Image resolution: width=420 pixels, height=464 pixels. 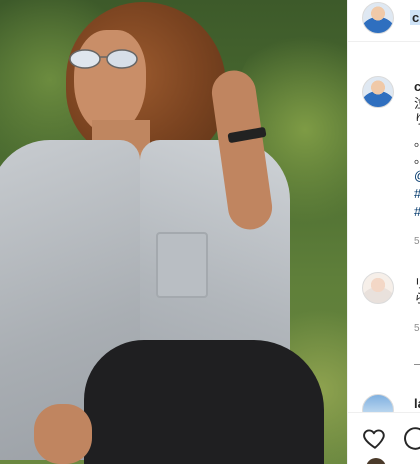 I want to click on next-comment-username: la, so click(x=417, y=403).